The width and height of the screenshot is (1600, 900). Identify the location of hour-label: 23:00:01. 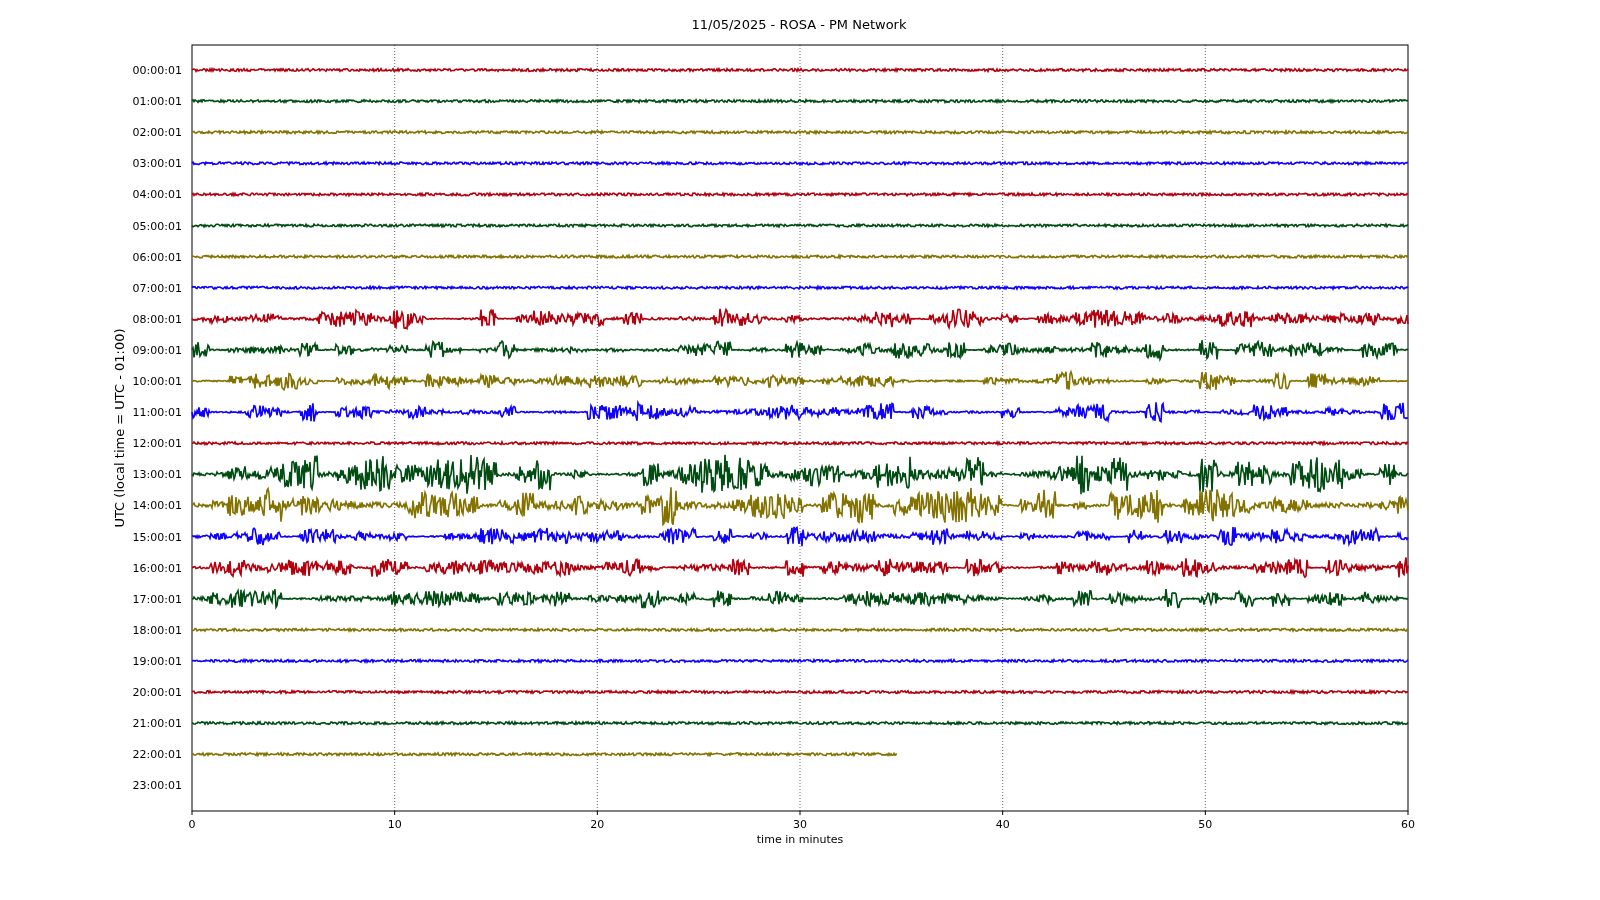
(157, 786).